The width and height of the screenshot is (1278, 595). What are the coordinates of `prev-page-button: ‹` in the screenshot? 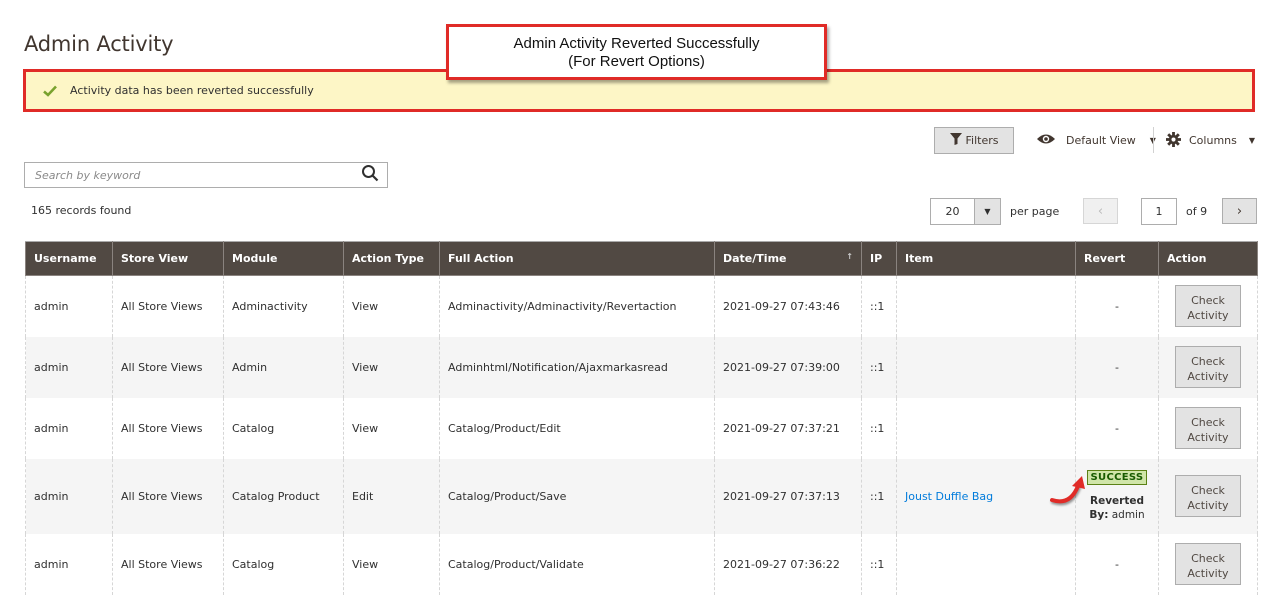 It's located at (1100, 211).